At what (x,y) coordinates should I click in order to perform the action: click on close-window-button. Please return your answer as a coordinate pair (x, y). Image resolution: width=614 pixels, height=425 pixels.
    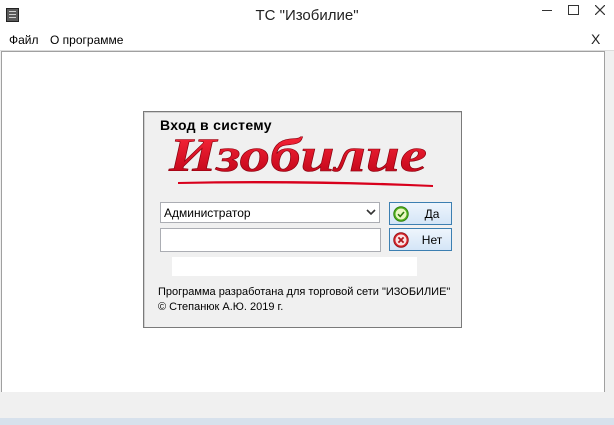
    Looking at the image, I should click on (600, 10).